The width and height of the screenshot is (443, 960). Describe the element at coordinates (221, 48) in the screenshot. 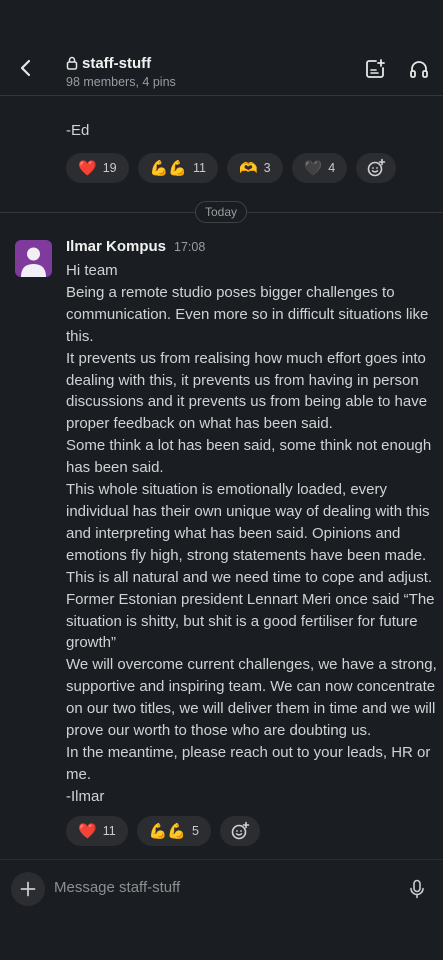

I see `channel-header: staff-stuff 98 members, 4 pins` at that location.